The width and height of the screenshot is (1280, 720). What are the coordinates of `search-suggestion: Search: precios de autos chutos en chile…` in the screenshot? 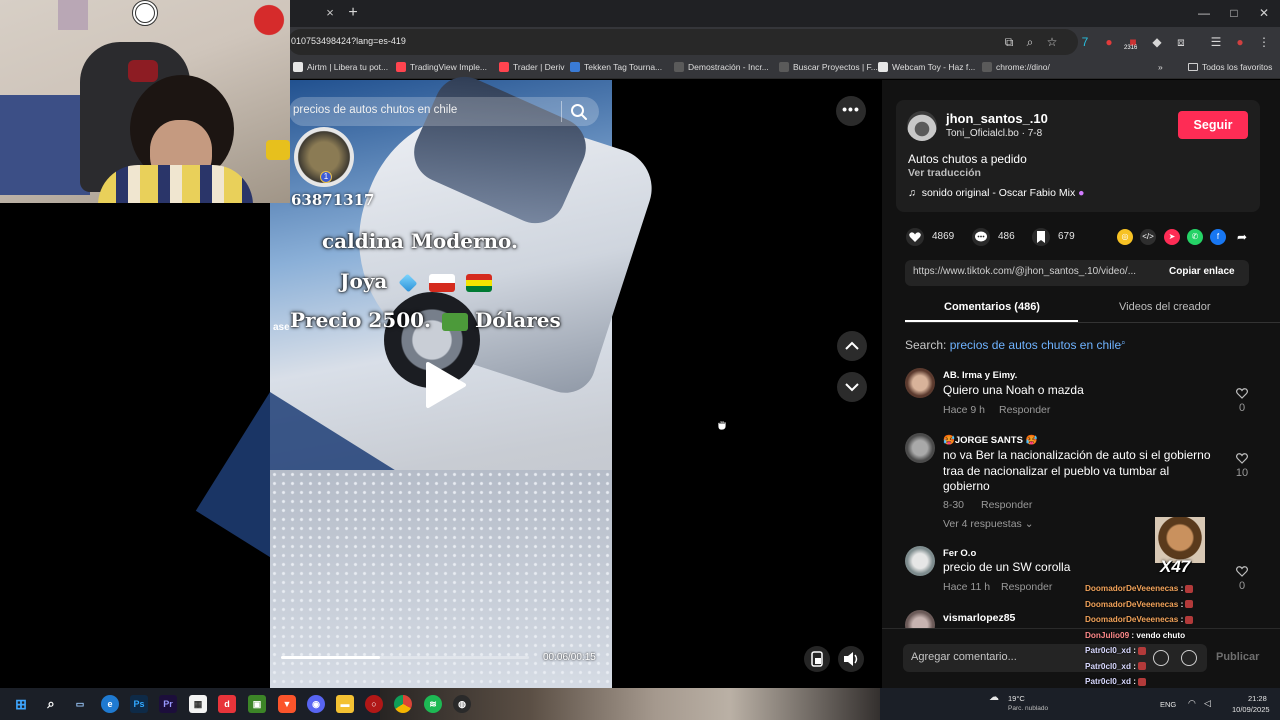 It's located at (1015, 345).